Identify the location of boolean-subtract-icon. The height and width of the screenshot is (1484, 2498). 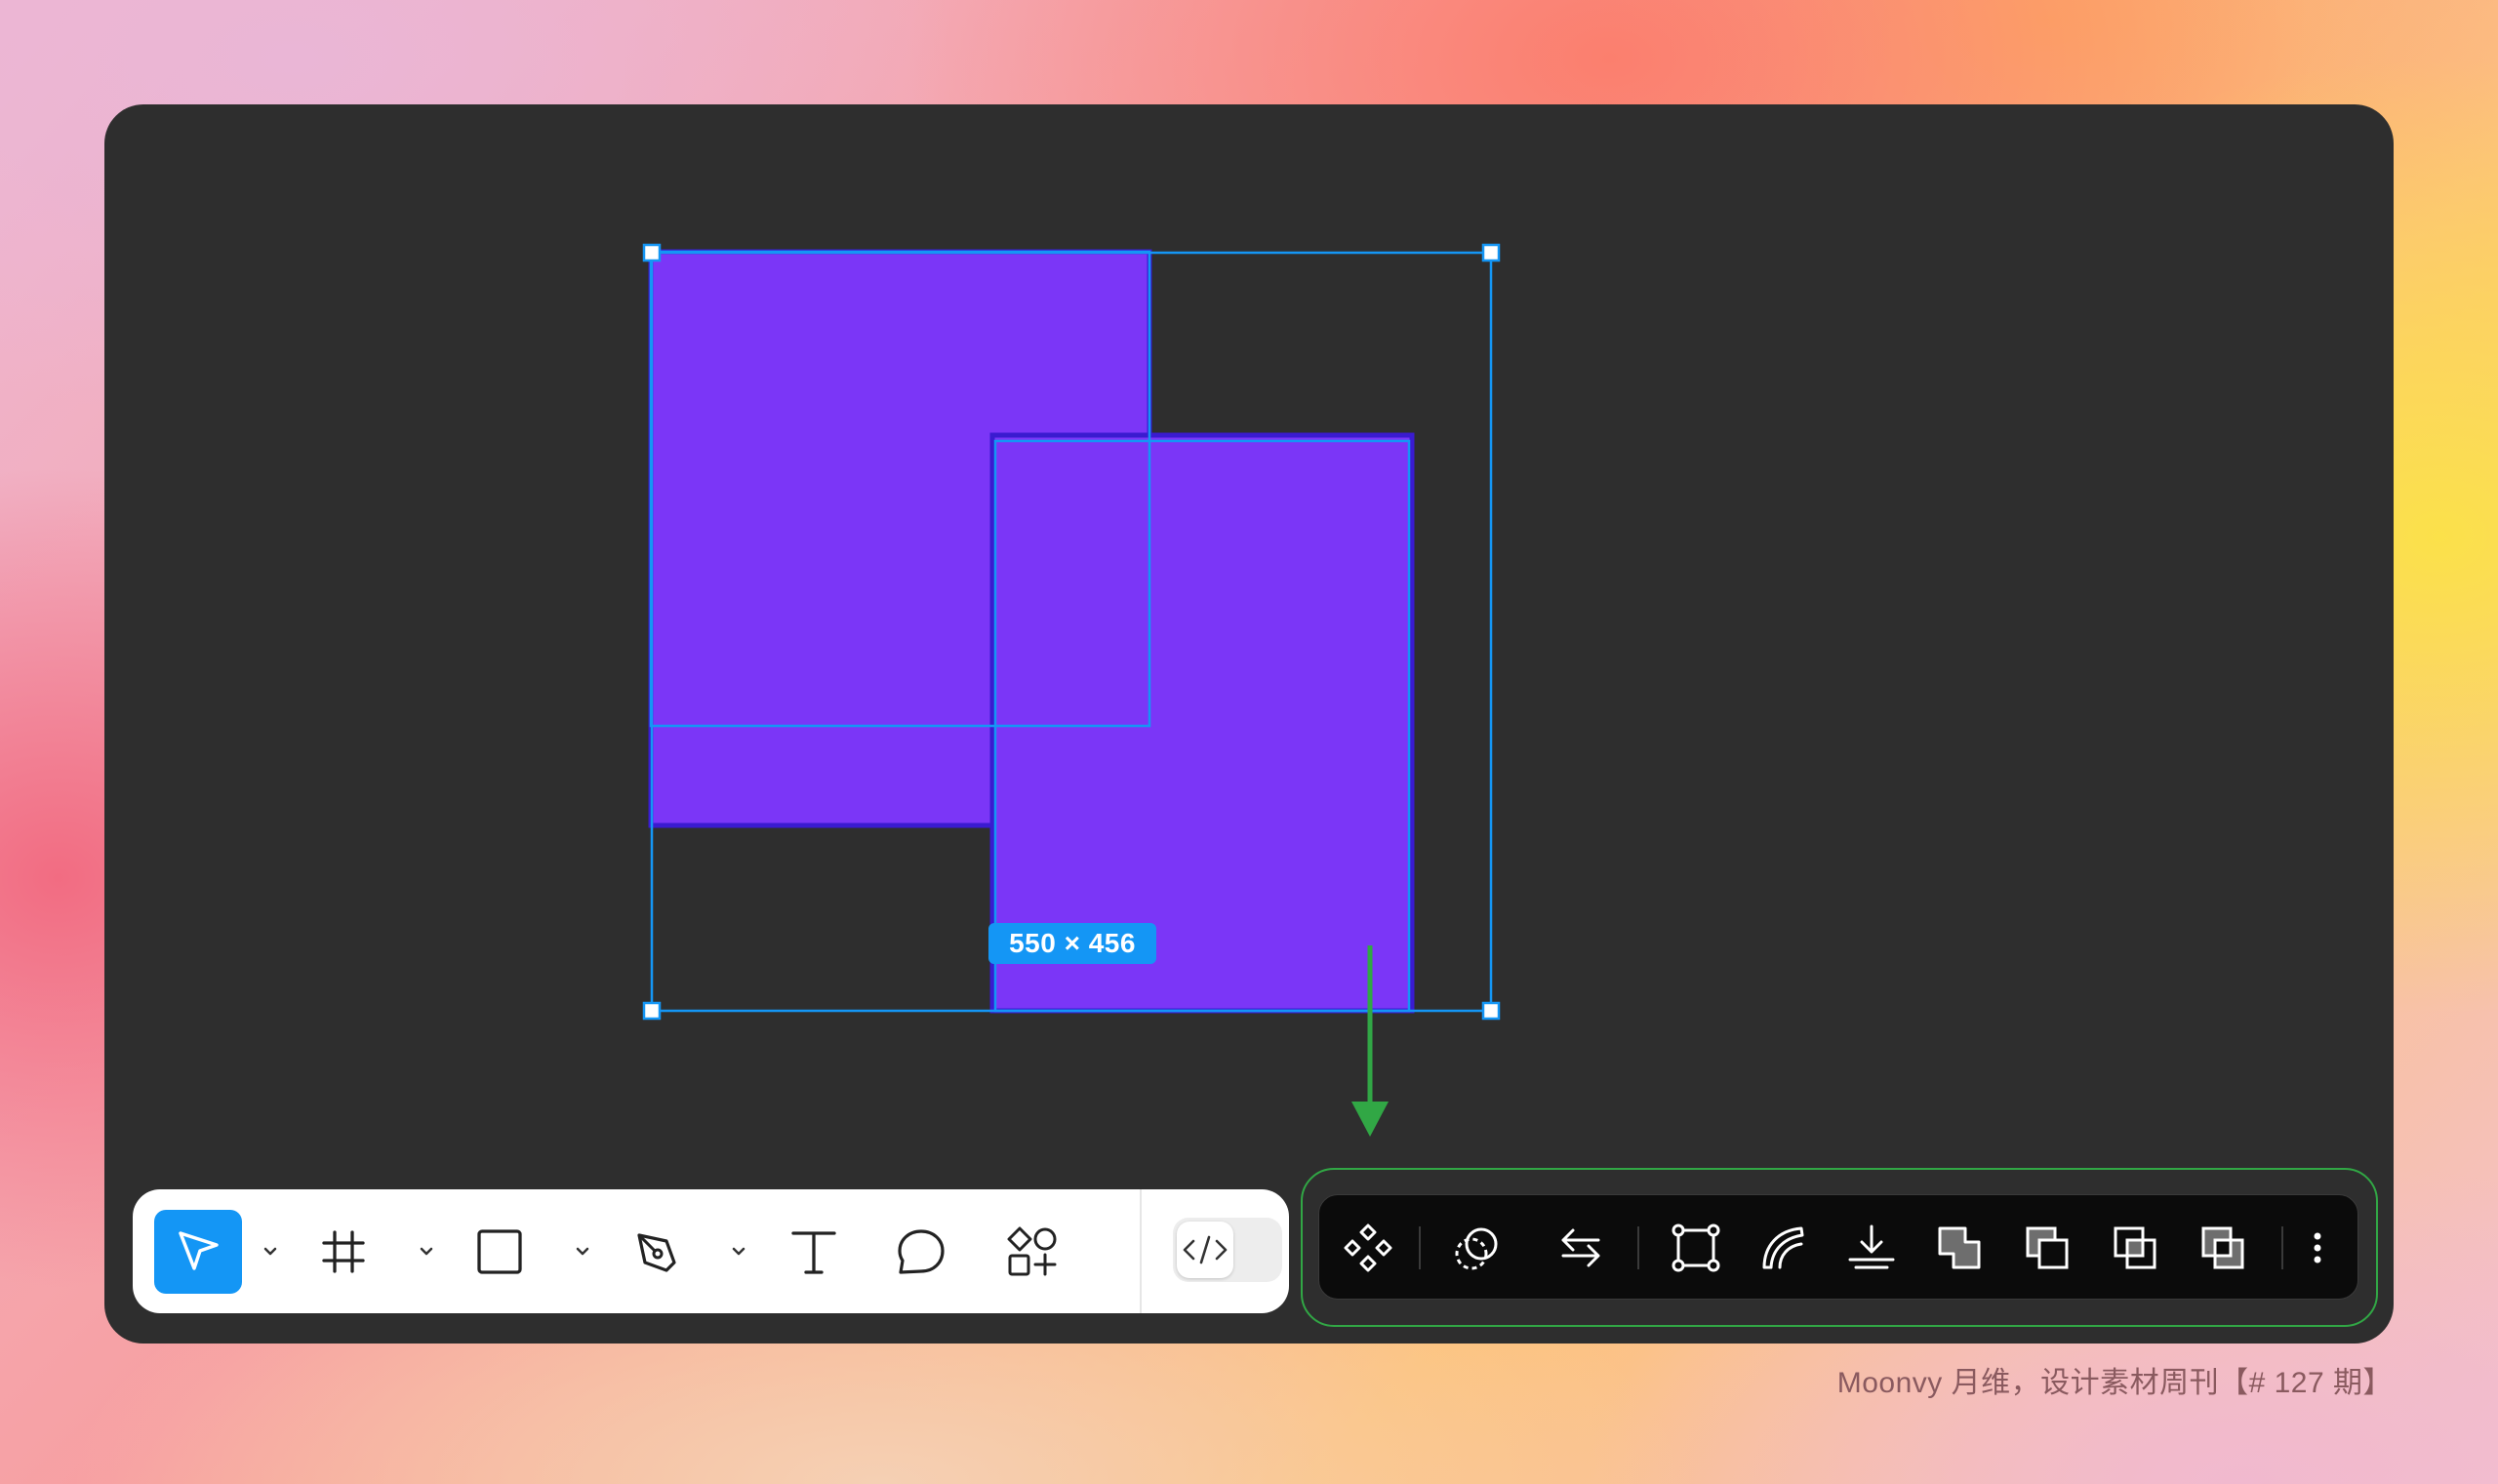
(2047, 1247).